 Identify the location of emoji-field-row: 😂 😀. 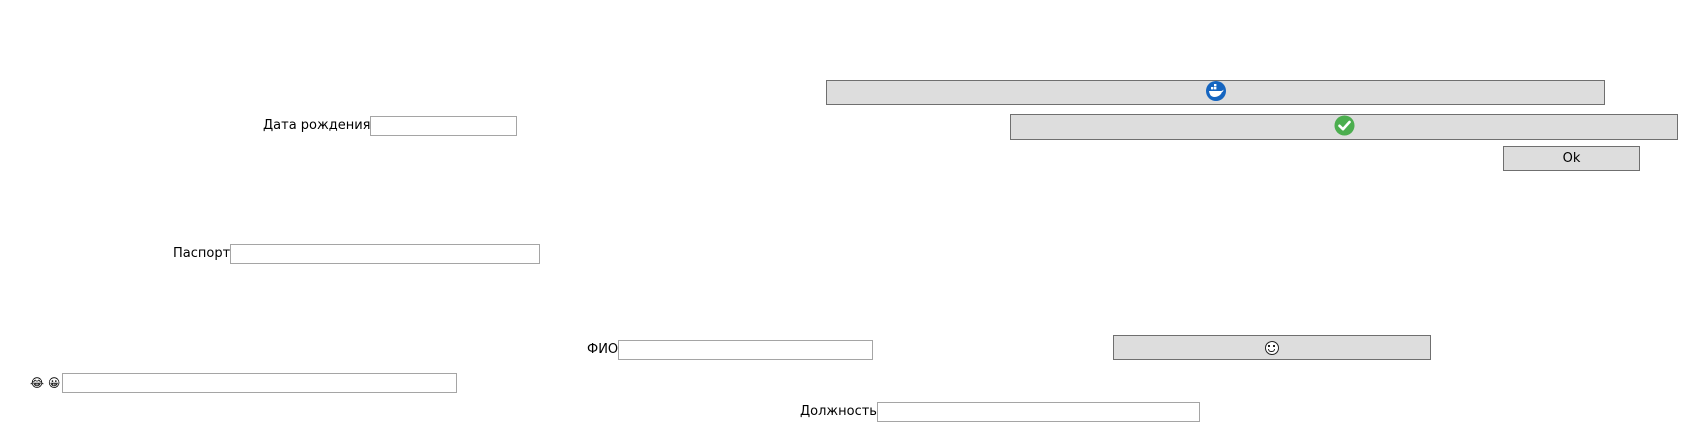
(244, 383).